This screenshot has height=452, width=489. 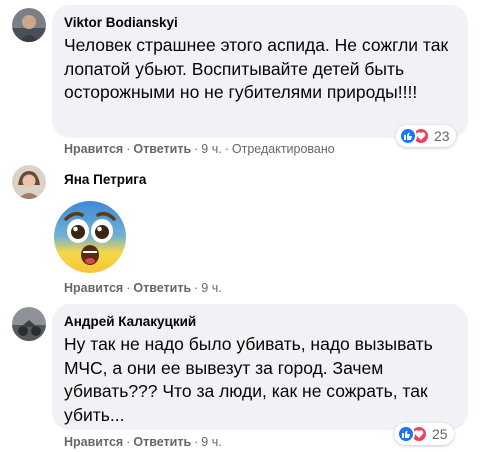 What do you see at coordinates (29, 182) in the screenshot?
I see `avatar-yana` at bounding box center [29, 182].